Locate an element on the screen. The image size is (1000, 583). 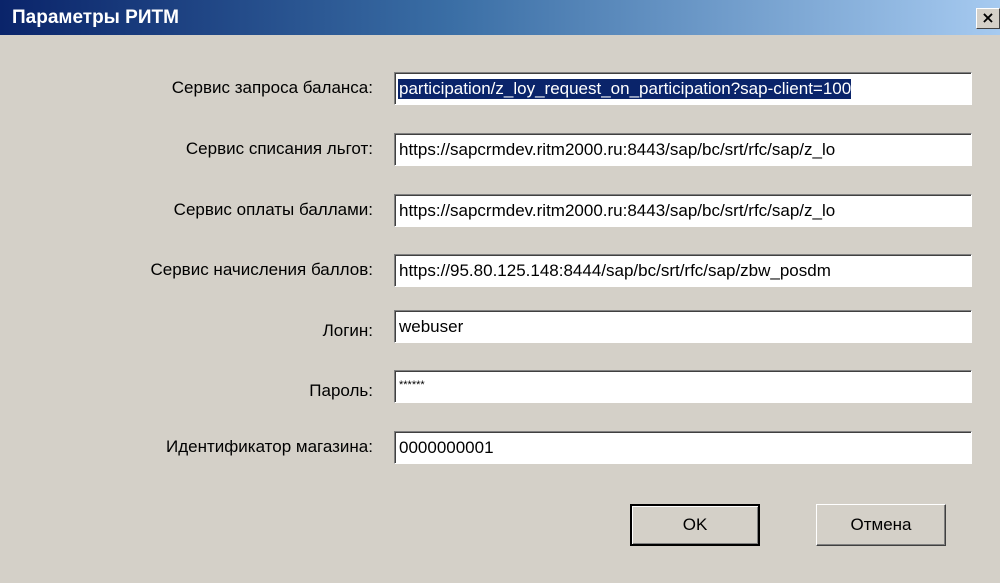
close-button: × is located at coordinates (988, 18).